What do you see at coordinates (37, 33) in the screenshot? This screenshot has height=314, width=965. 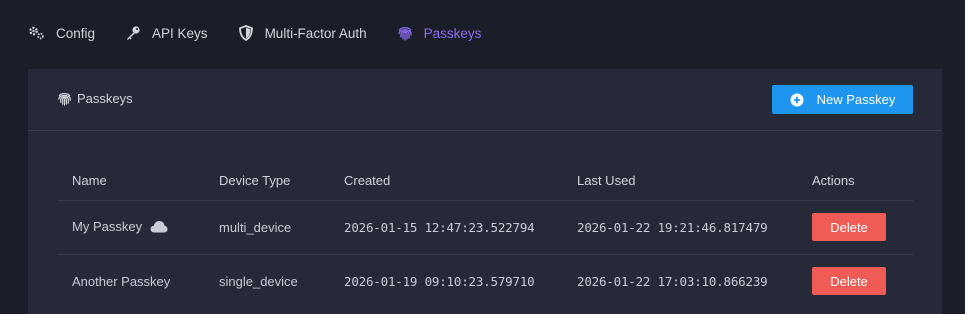 I see `gears-icon` at bounding box center [37, 33].